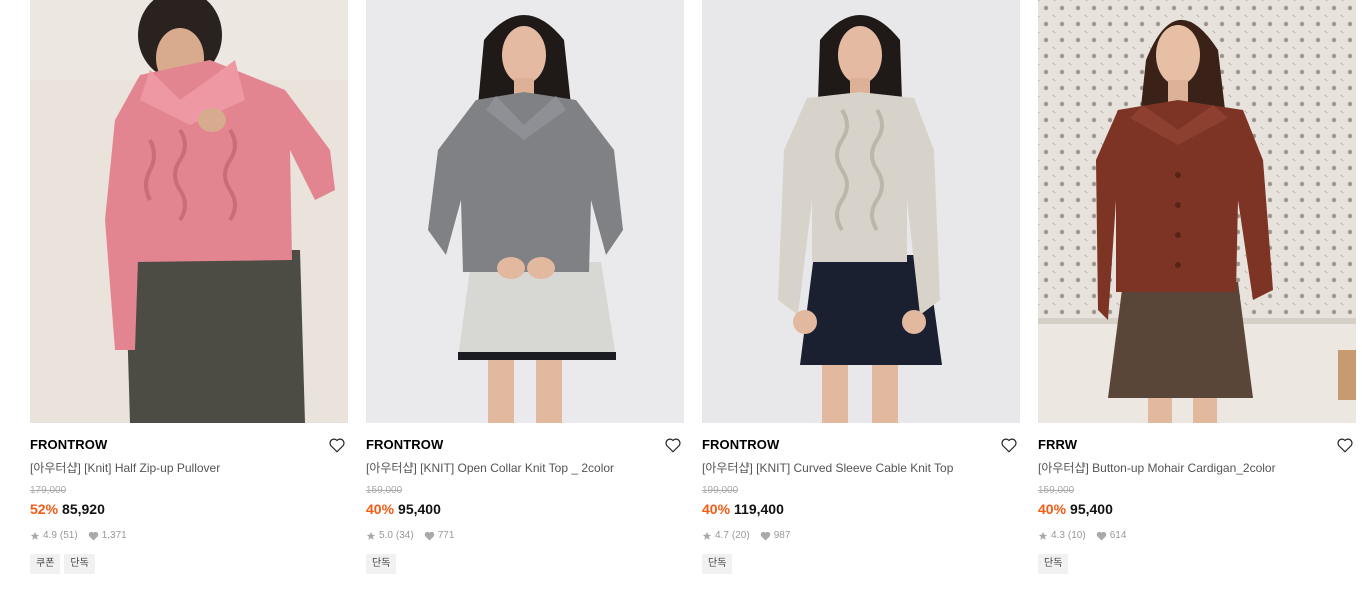  What do you see at coordinates (45, 564) in the screenshot?
I see `tag-badge: 쿠폰` at bounding box center [45, 564].